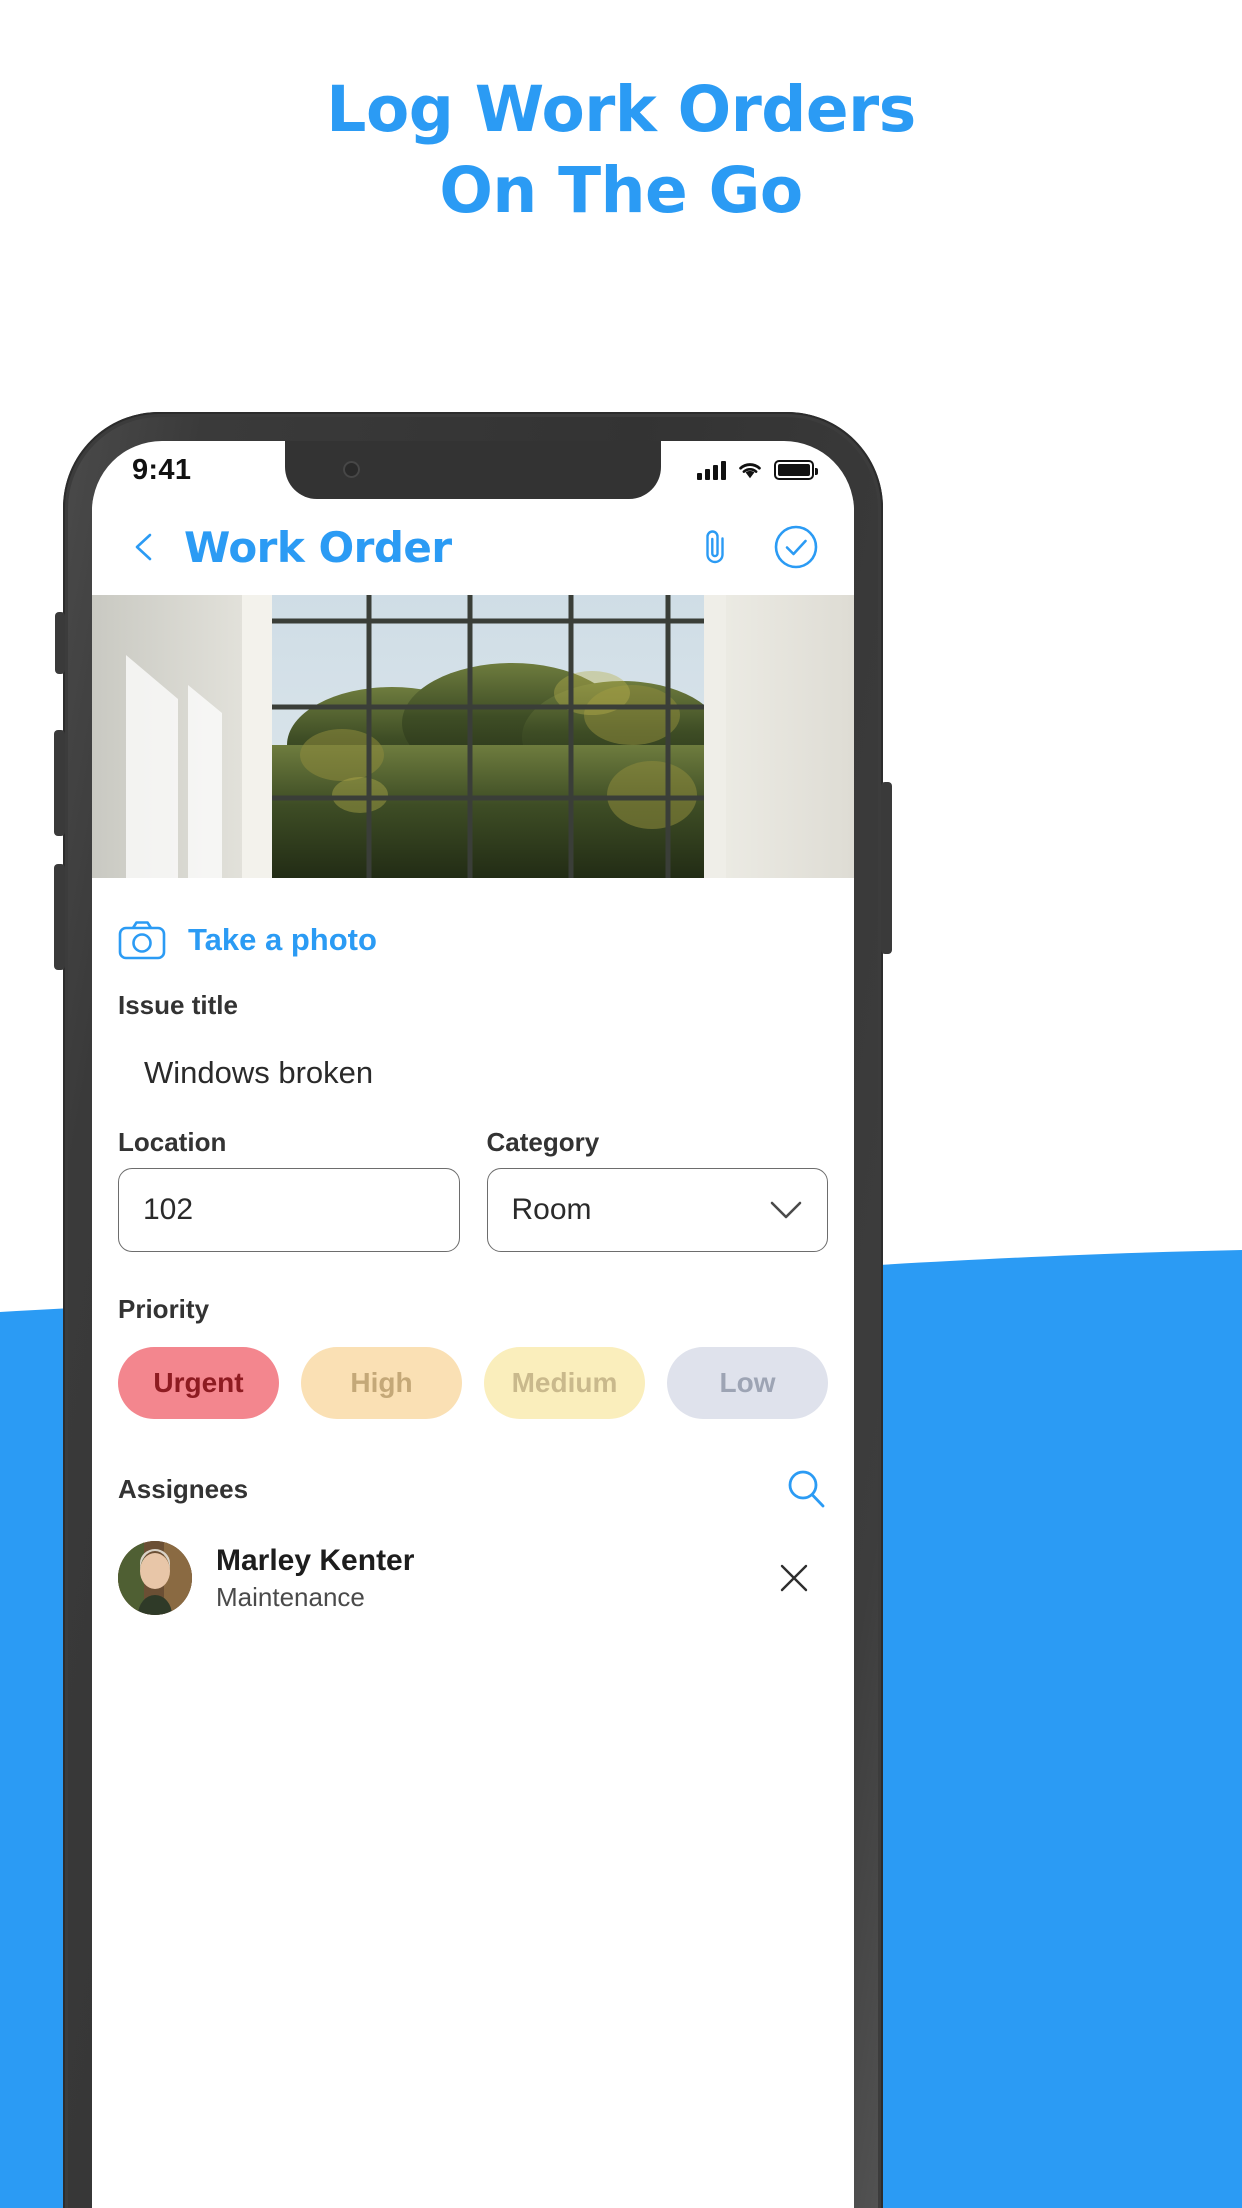 The image size is (1242, 2208). Describe the element at coordinates (473, 1489) in the screenshot. I see `assignees-header: Assignees` at that location.